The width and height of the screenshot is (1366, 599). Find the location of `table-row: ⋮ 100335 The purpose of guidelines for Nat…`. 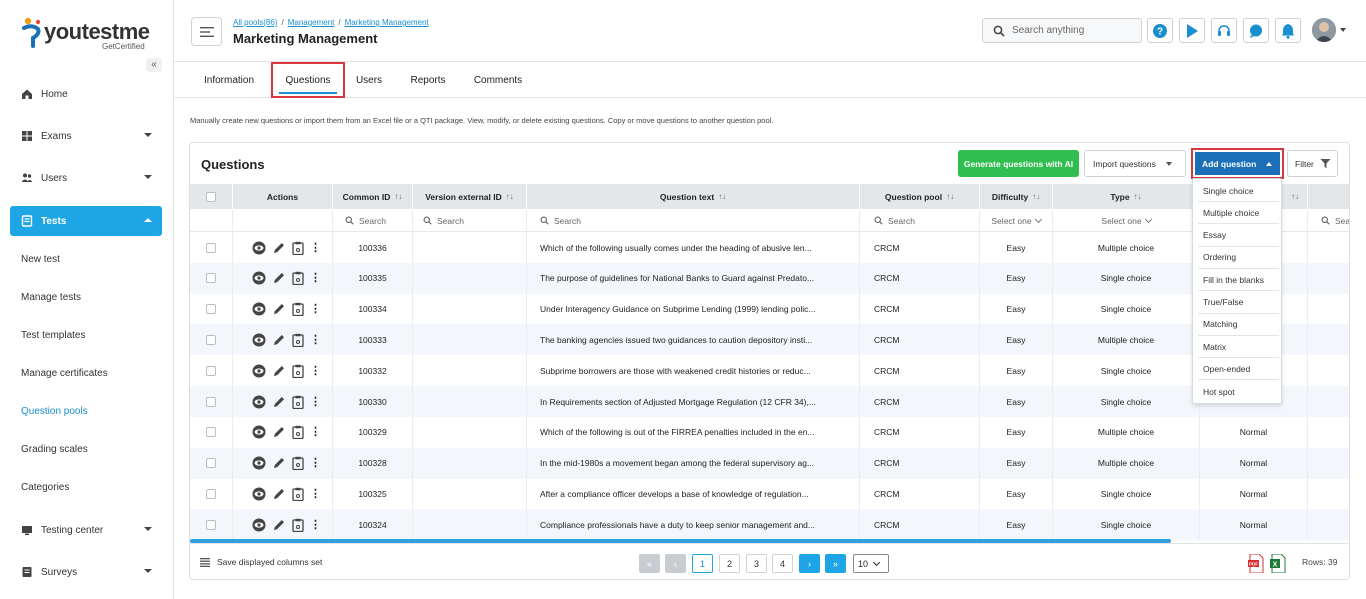

table-row: ⋮ 100335 The purpose of guidelines for Nat… is located at coordinates (769, 278).